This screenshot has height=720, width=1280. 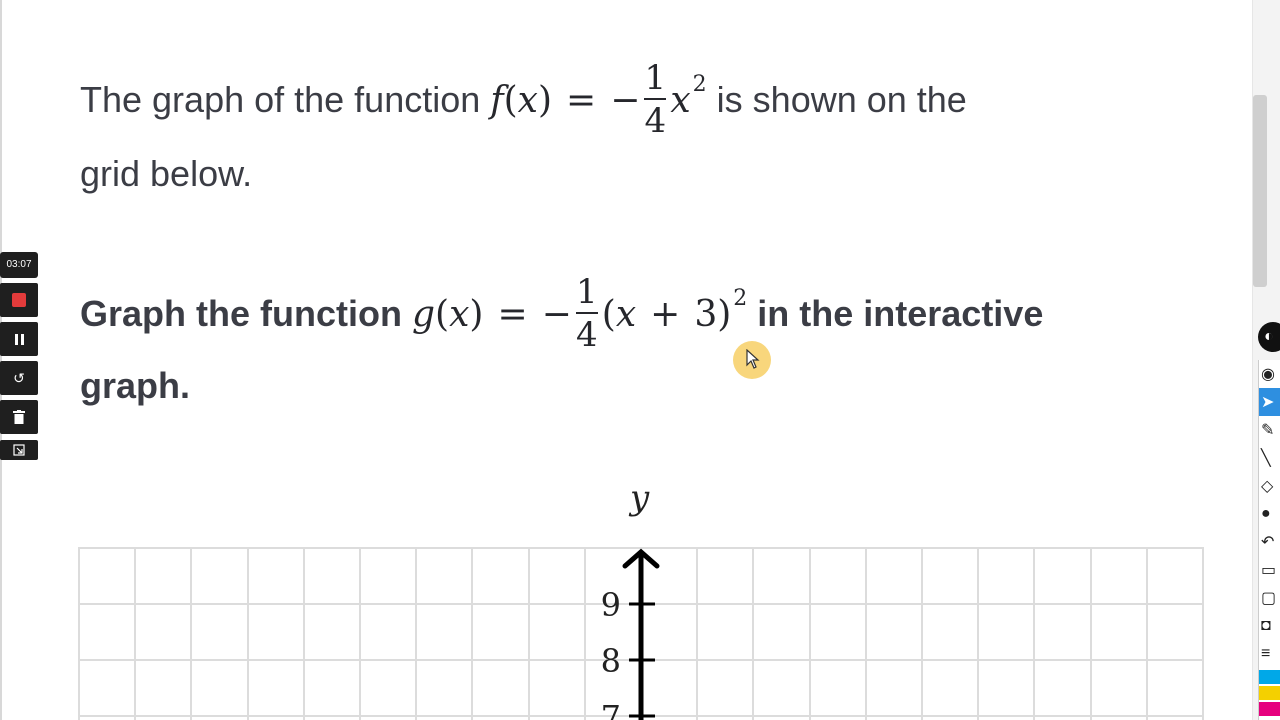 What do you see at coordinates (586, 314) in the screenshot?
I see `g-fraction: 1 4` at bounding box center [586, 314].